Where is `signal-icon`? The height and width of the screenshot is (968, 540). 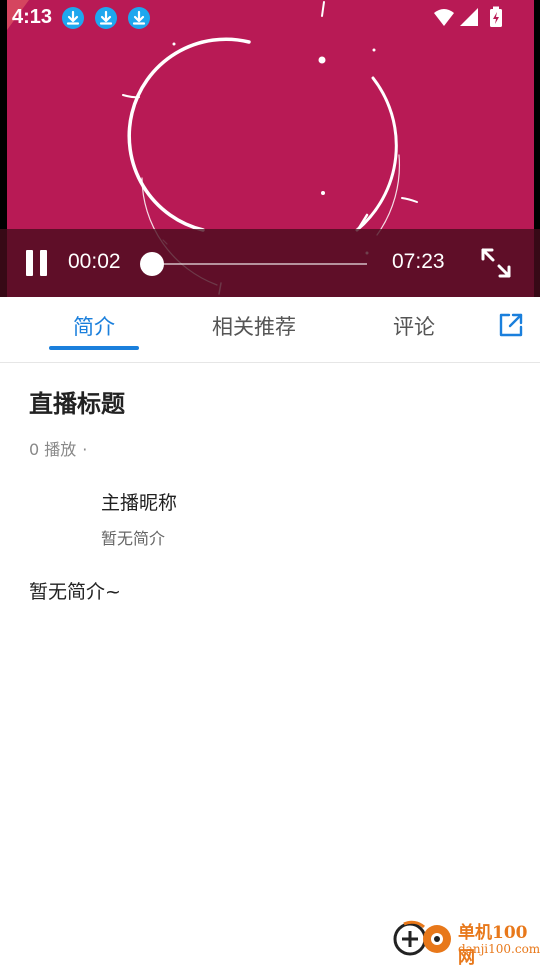
signal-icon is located at coordinates (469, 17).